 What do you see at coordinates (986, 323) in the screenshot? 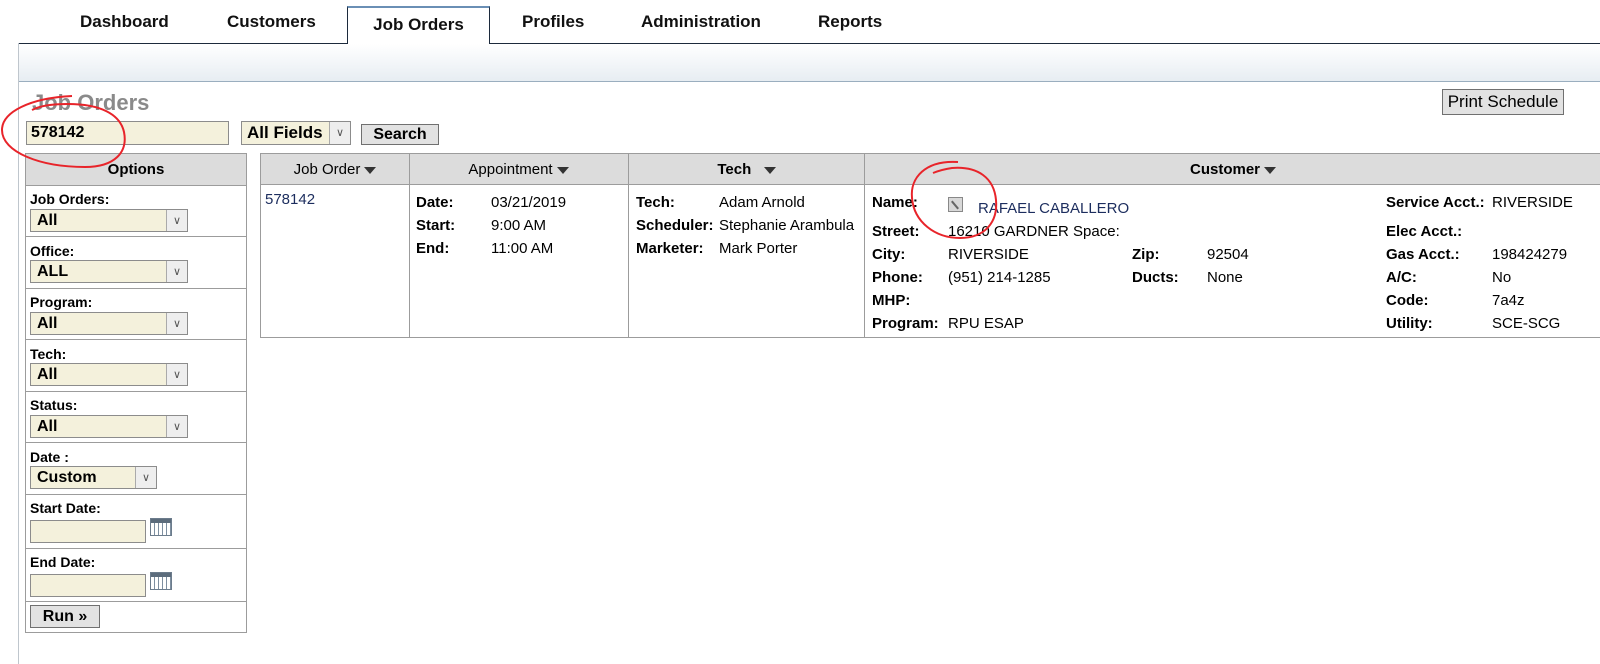
I see `customer-program: RPU ESAP` at bounding box center [986, 323].